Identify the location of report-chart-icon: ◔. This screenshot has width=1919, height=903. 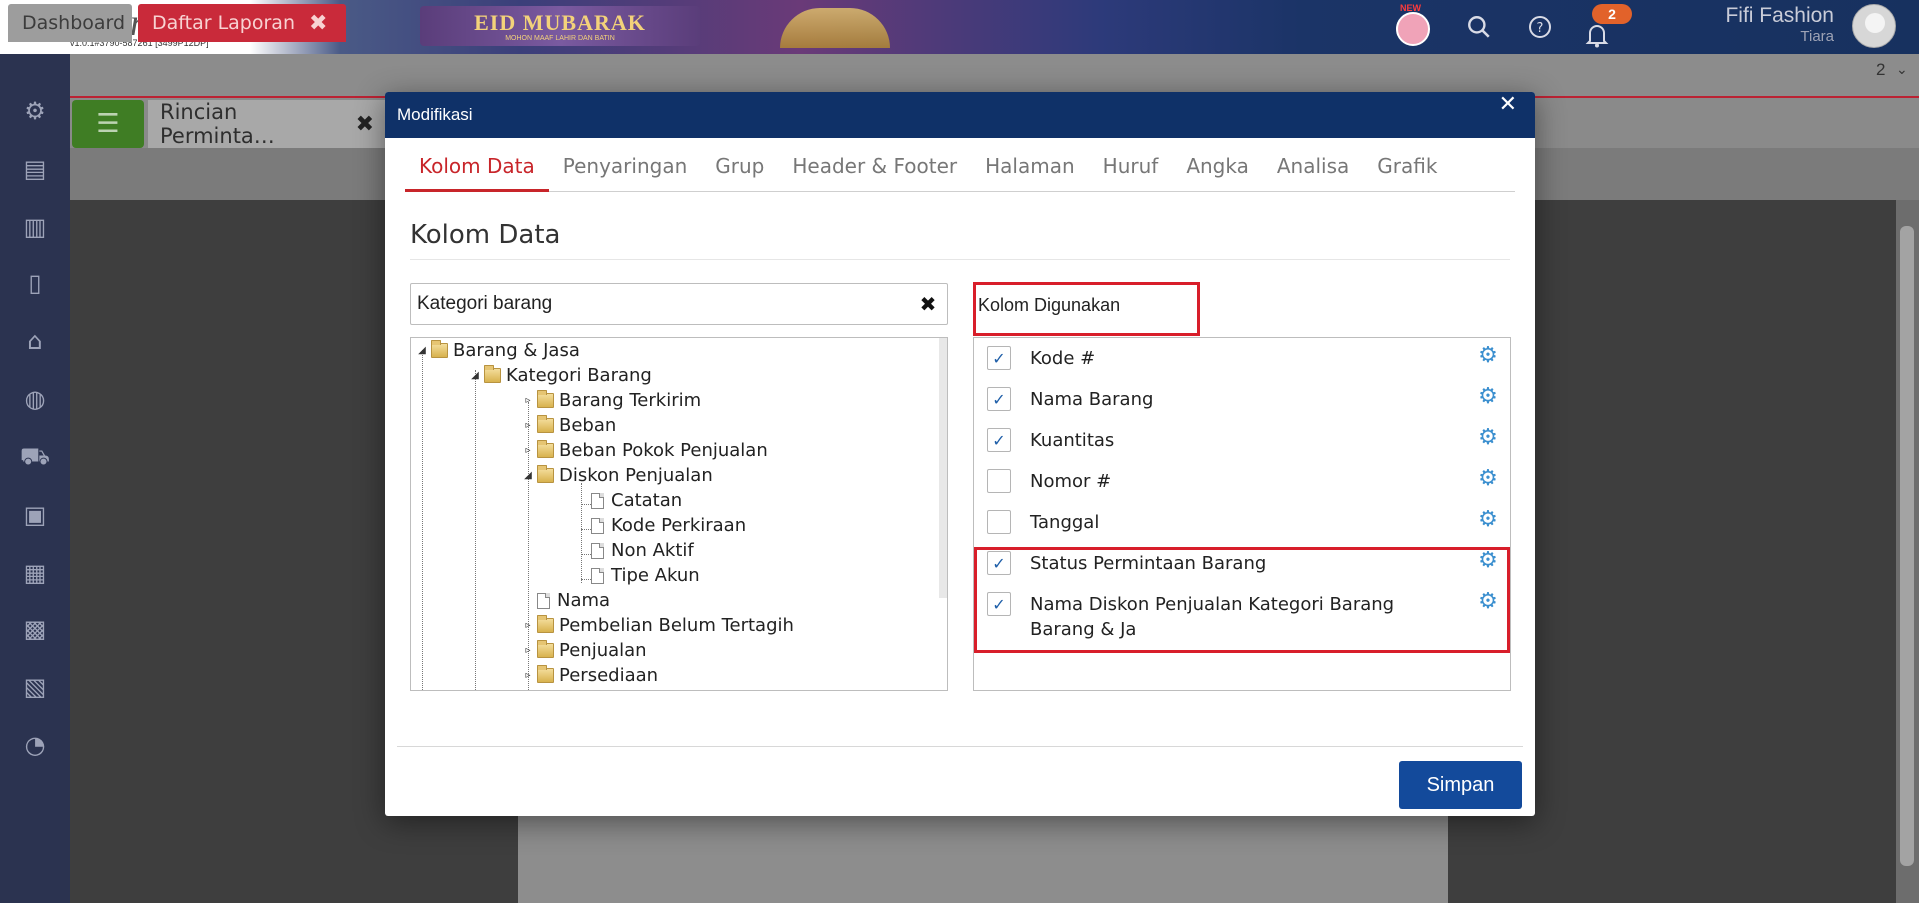
(35, 745).